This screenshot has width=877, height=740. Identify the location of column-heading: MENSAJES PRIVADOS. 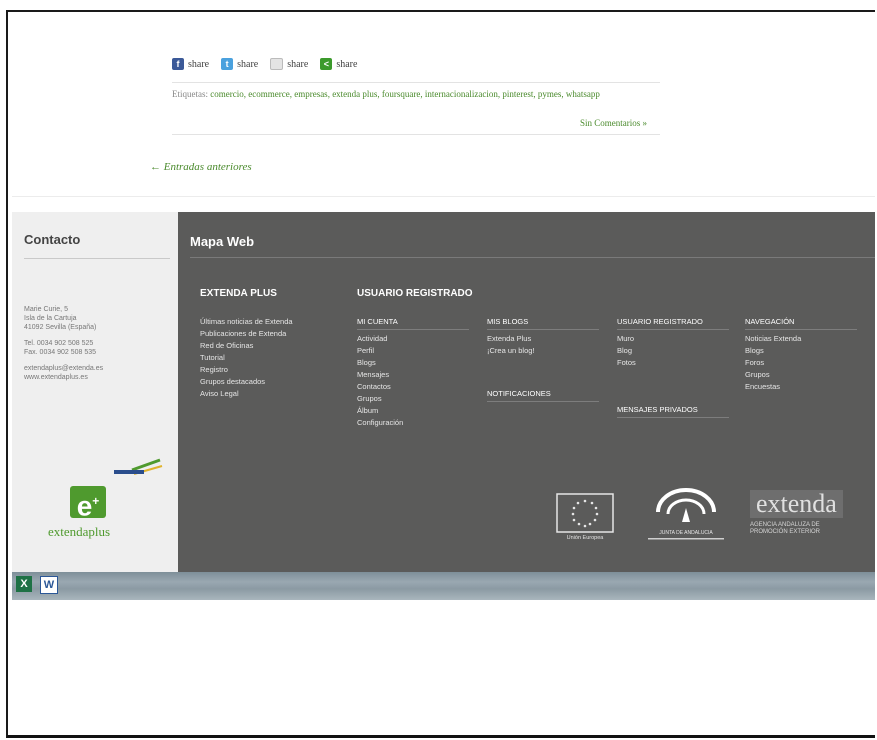
(673, 411).